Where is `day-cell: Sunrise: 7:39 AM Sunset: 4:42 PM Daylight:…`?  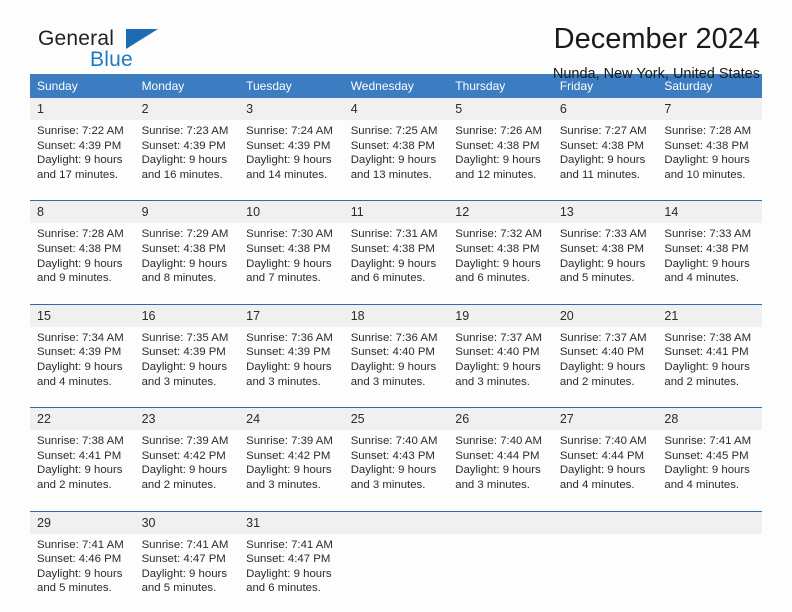 day-cell: Sunrise: 7:39 AM Sunset: 4:42 PM Daylight:… is located at coordinates (187, 467).